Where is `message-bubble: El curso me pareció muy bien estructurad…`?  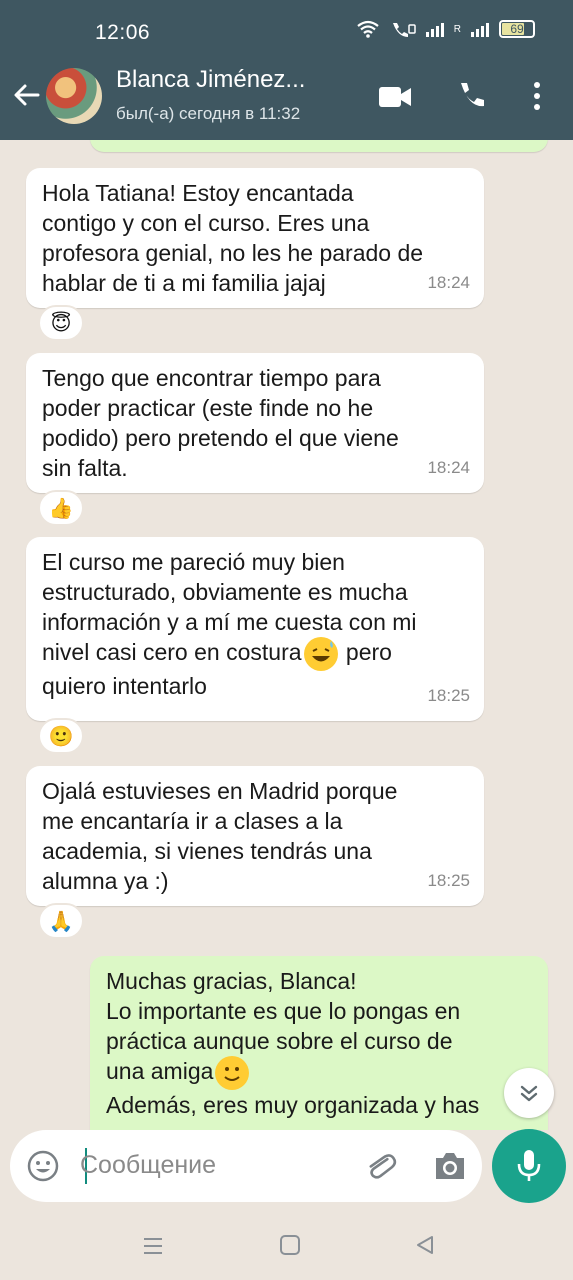
message-bubble: El curso me pareció muy bien estructurad… is located at coordinates (255, 629).